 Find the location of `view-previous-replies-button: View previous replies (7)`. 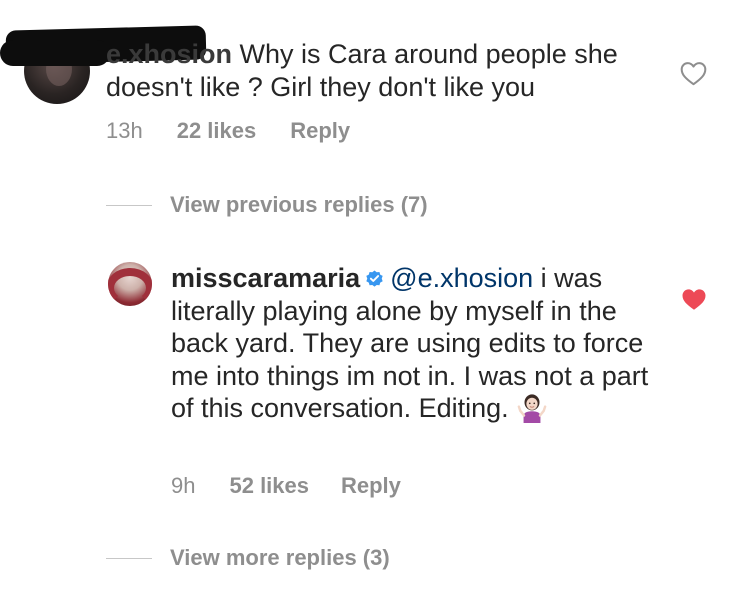

view-previous-replies-button: View previous replies (7) is located at coordinates (267, 205).